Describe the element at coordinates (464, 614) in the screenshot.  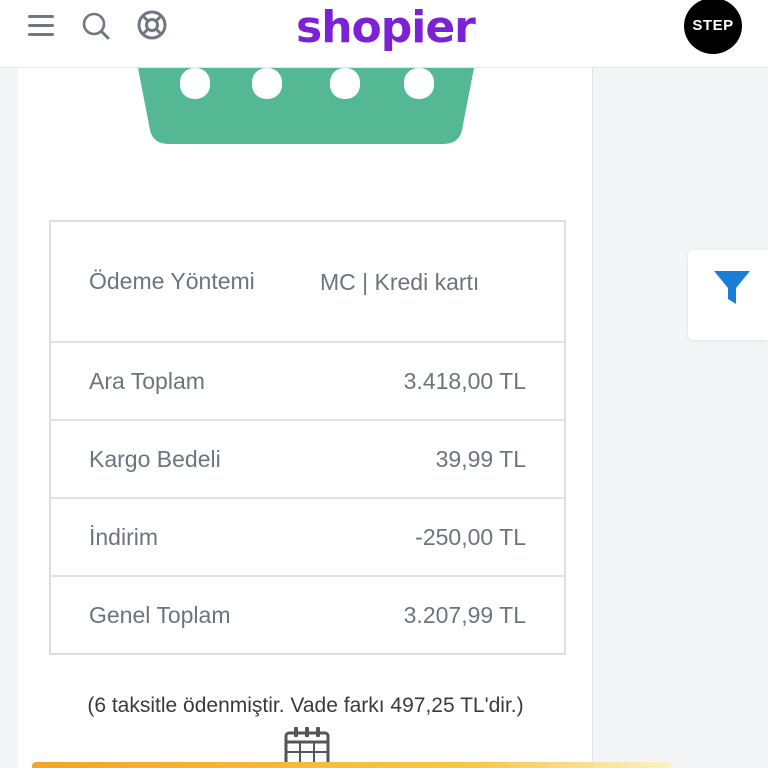
I see `grand-total-value: 3.207,99 TL` at that location.